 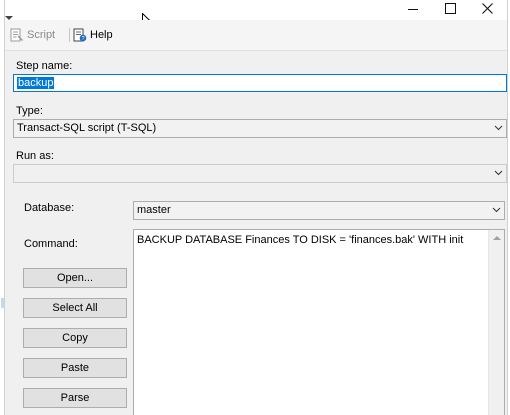 I want to click on copy-button: Copy, so click(x=75, y=338).